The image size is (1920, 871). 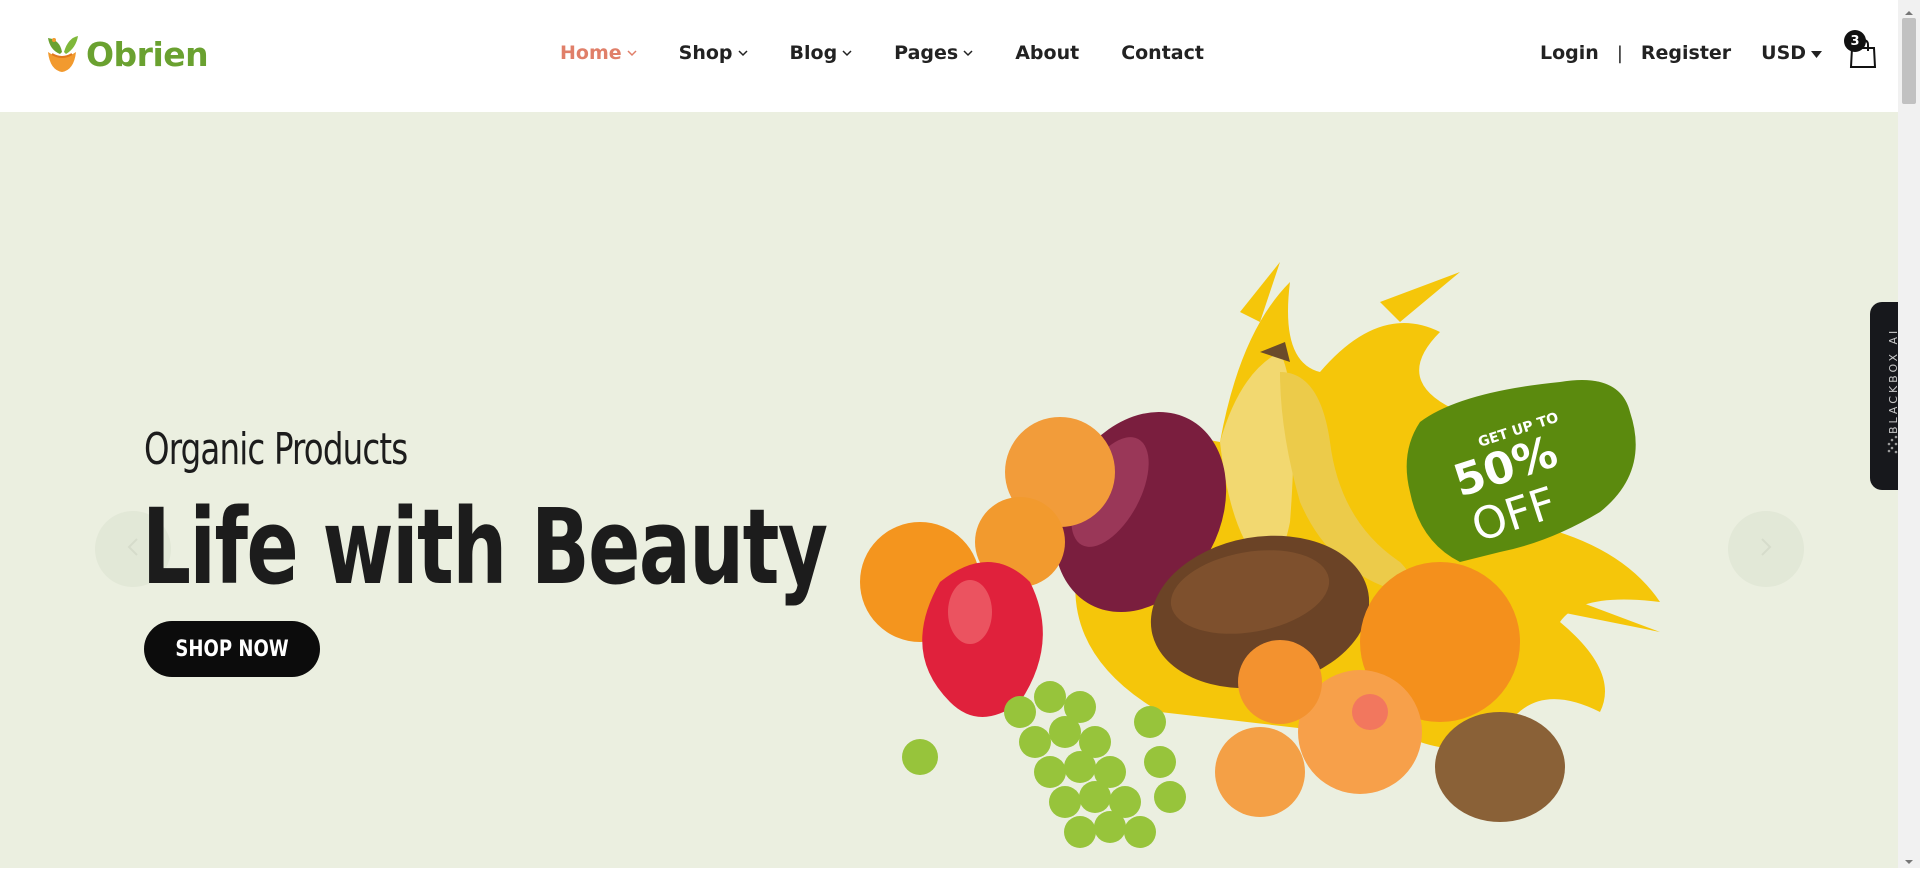 I want to click on arrow-left-icon, so click(x=133, y=549).